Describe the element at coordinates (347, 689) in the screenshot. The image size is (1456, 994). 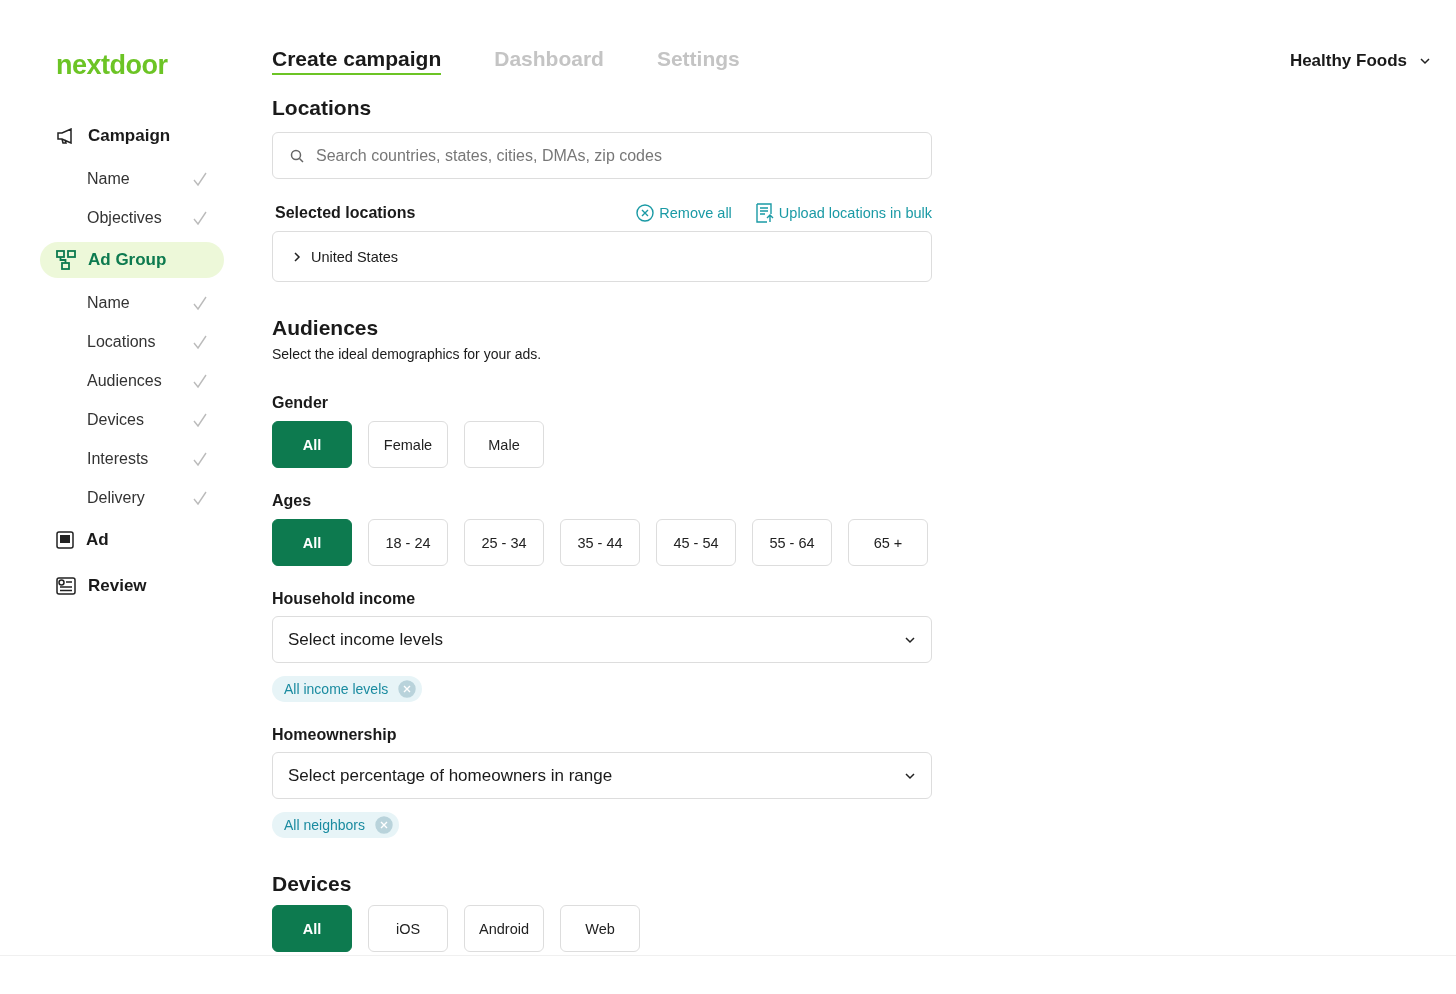
I see `filter-chip: All income levels` at that location.